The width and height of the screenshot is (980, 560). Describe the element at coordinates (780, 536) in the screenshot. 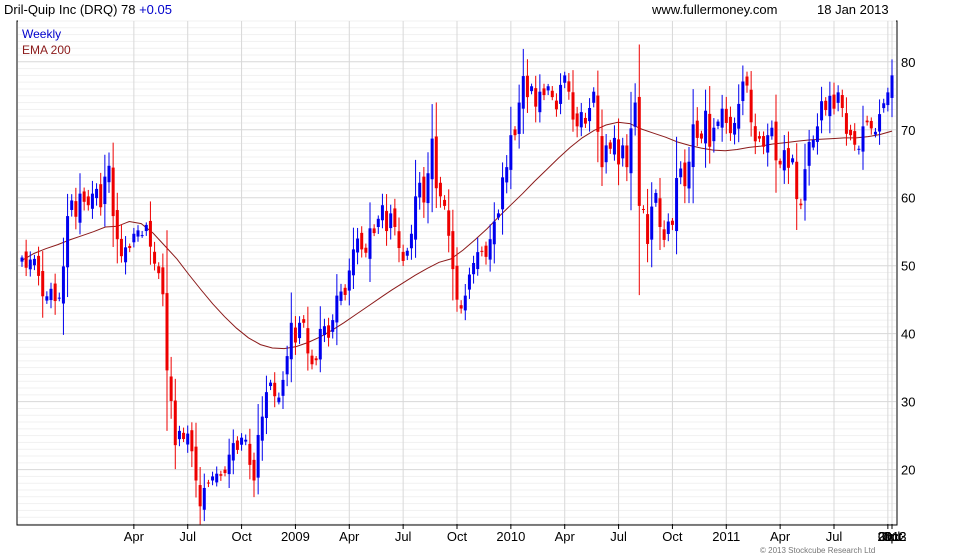

I see `x-tick-label: Apr` at that location.